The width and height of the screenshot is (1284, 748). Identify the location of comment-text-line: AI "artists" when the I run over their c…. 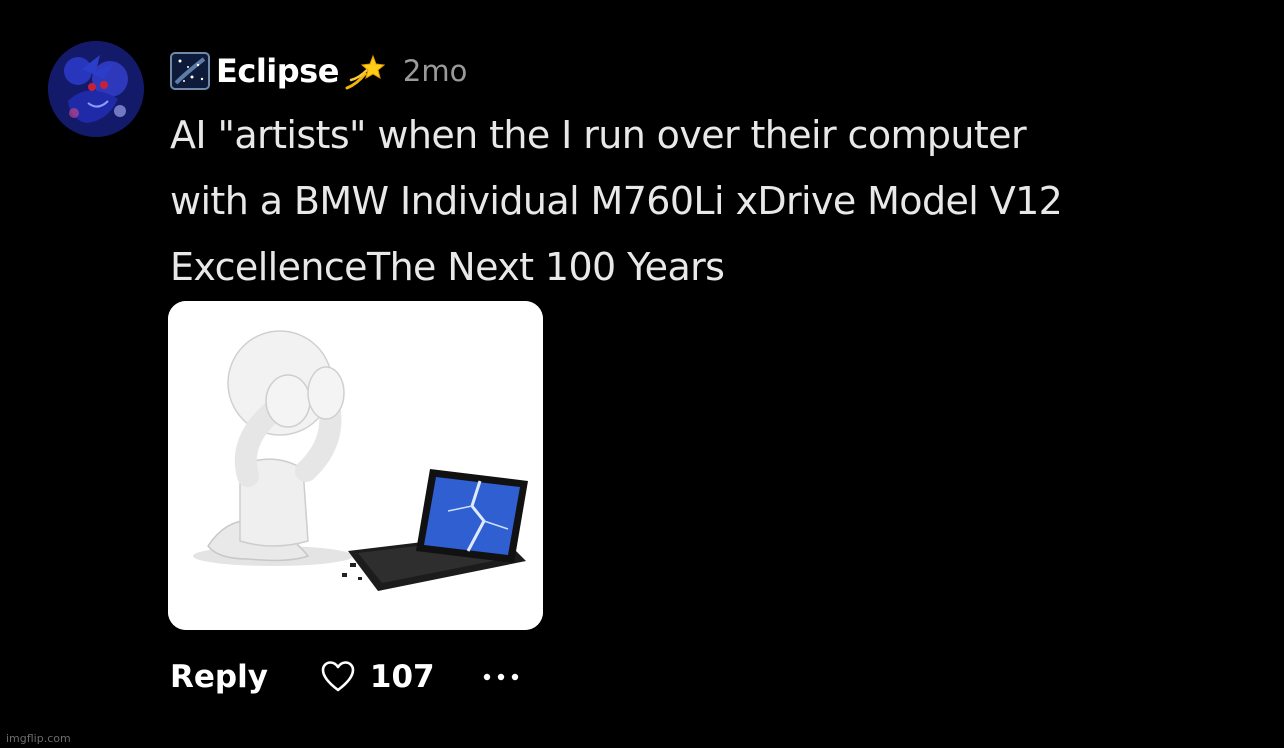
(598, 135).